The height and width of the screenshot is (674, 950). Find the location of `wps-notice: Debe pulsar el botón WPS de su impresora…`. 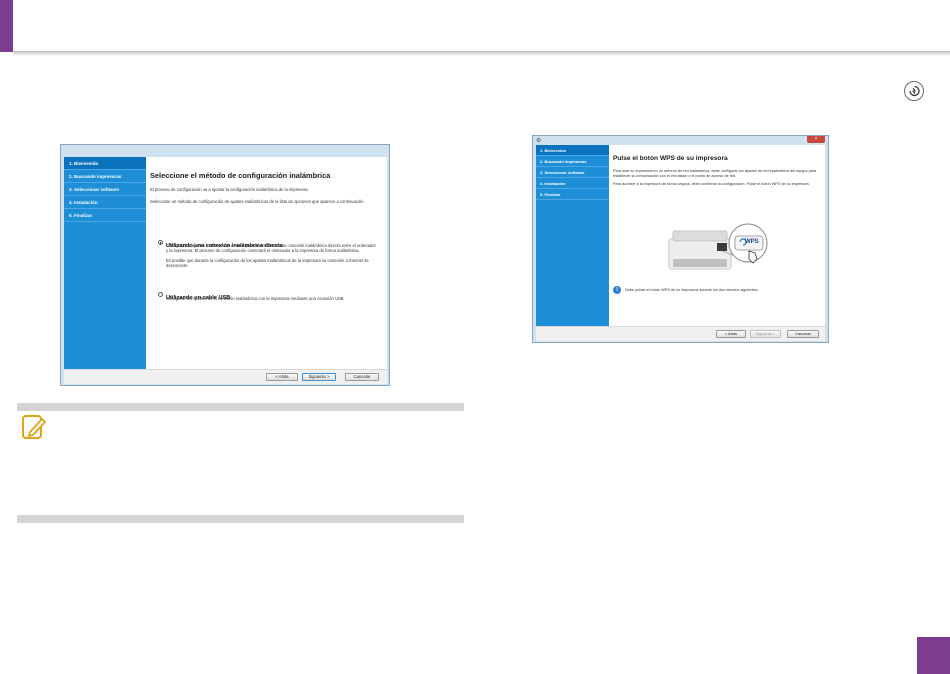

wps-notice: Debe pulsar el botón WPS de su impresora… is located at coordinates (692, 290).